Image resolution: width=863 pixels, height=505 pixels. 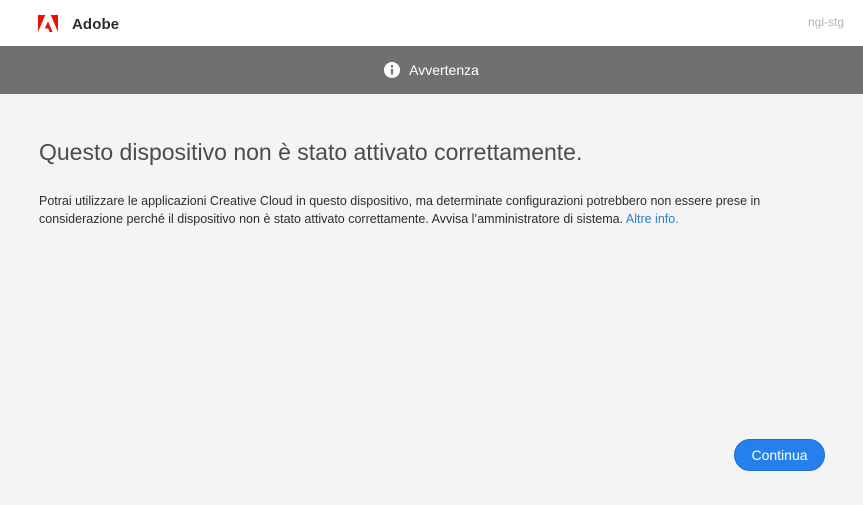 I want to click on environment-label: ngl-stg, so click(x=825, y=22).